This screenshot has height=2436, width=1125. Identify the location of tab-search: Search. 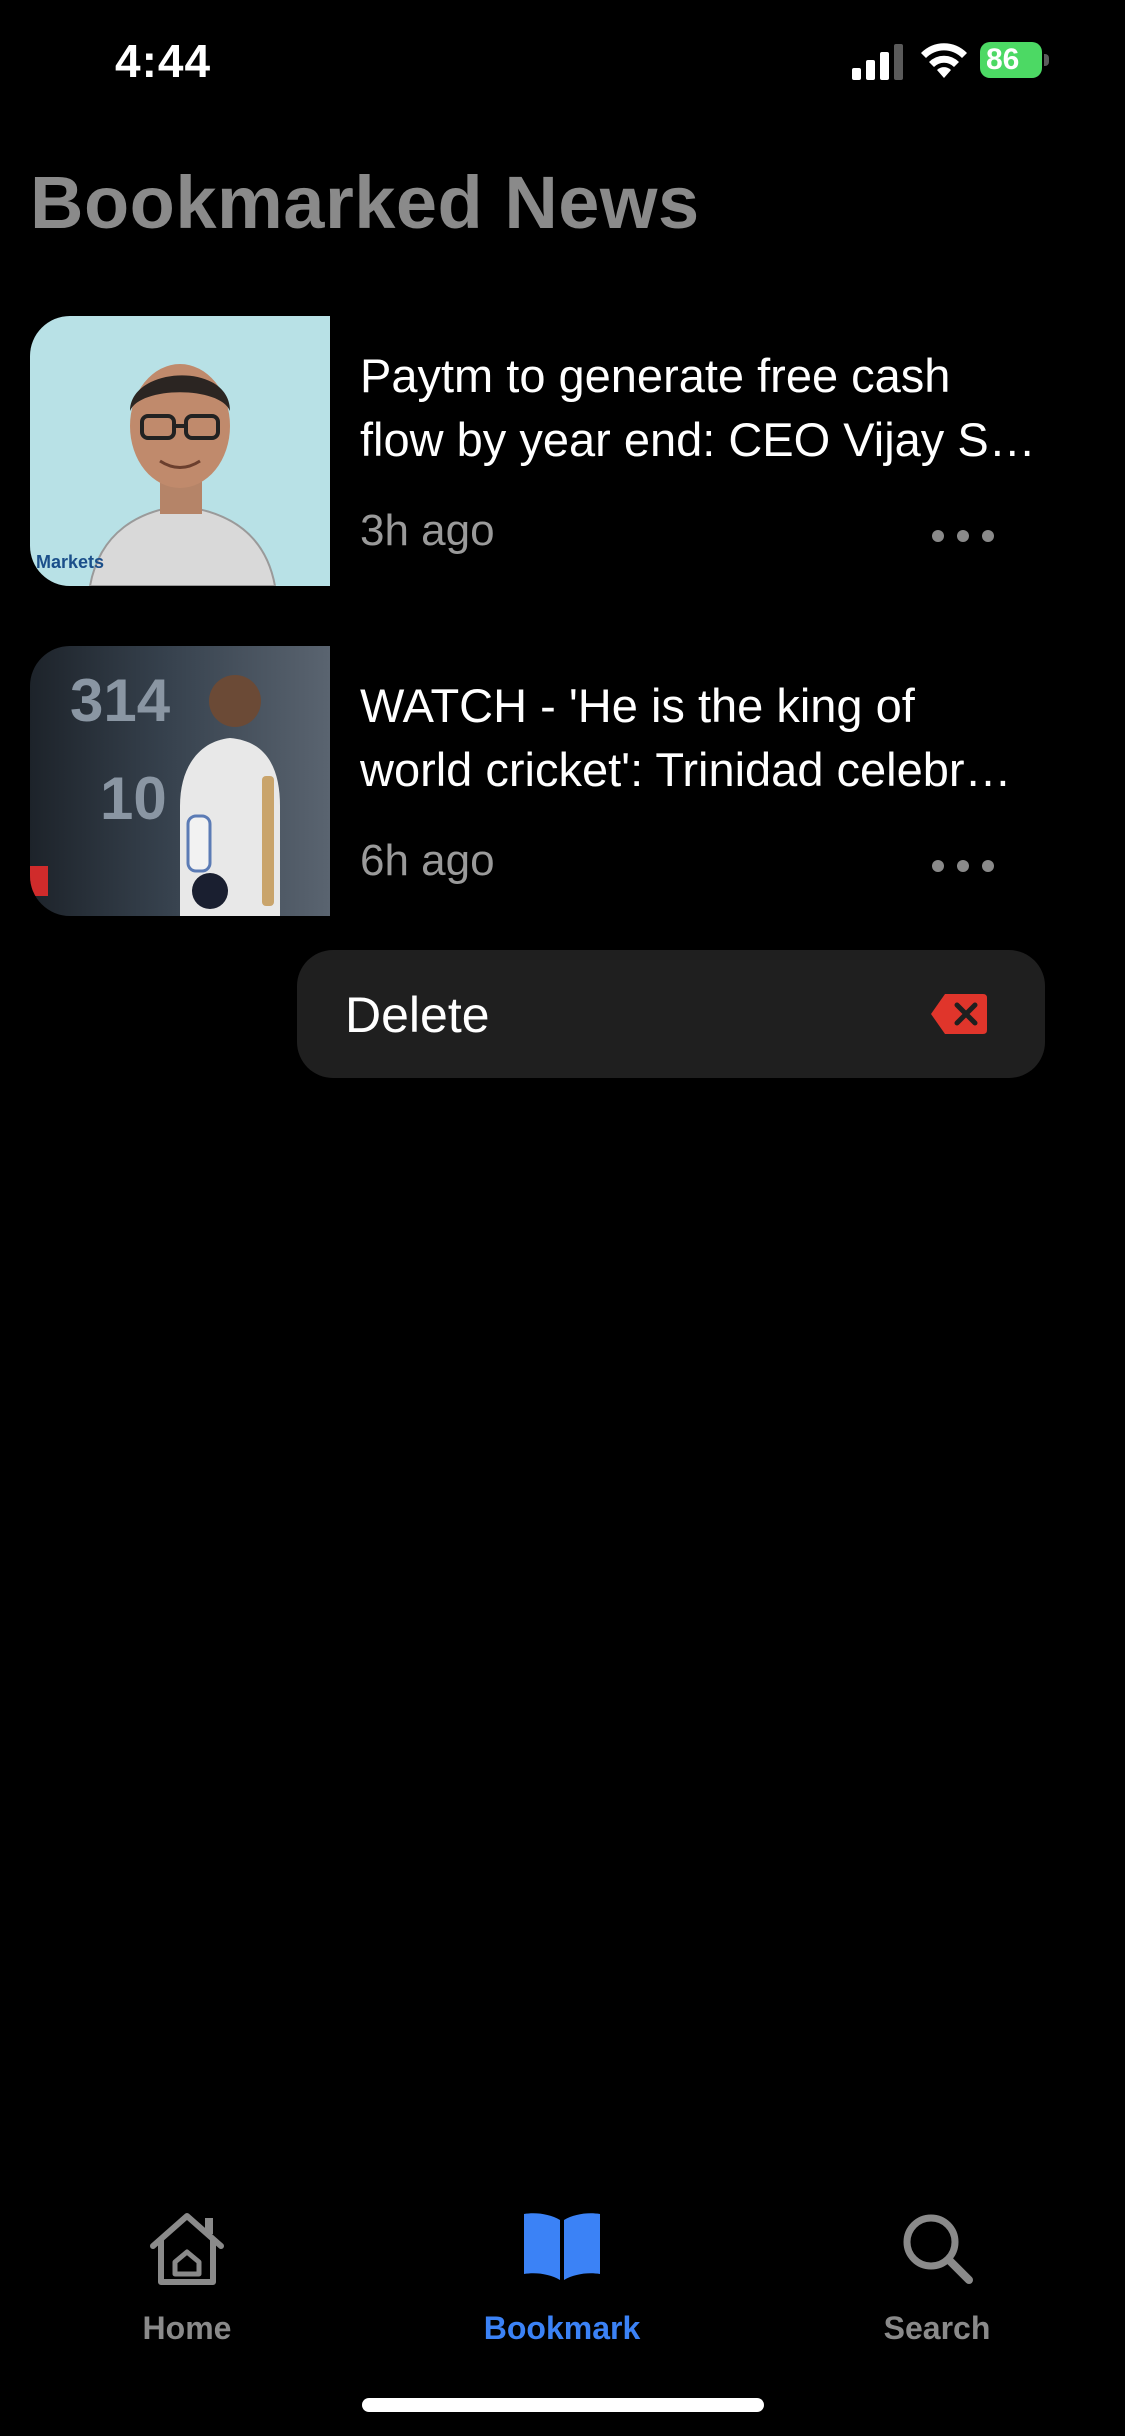
(937, 2280).